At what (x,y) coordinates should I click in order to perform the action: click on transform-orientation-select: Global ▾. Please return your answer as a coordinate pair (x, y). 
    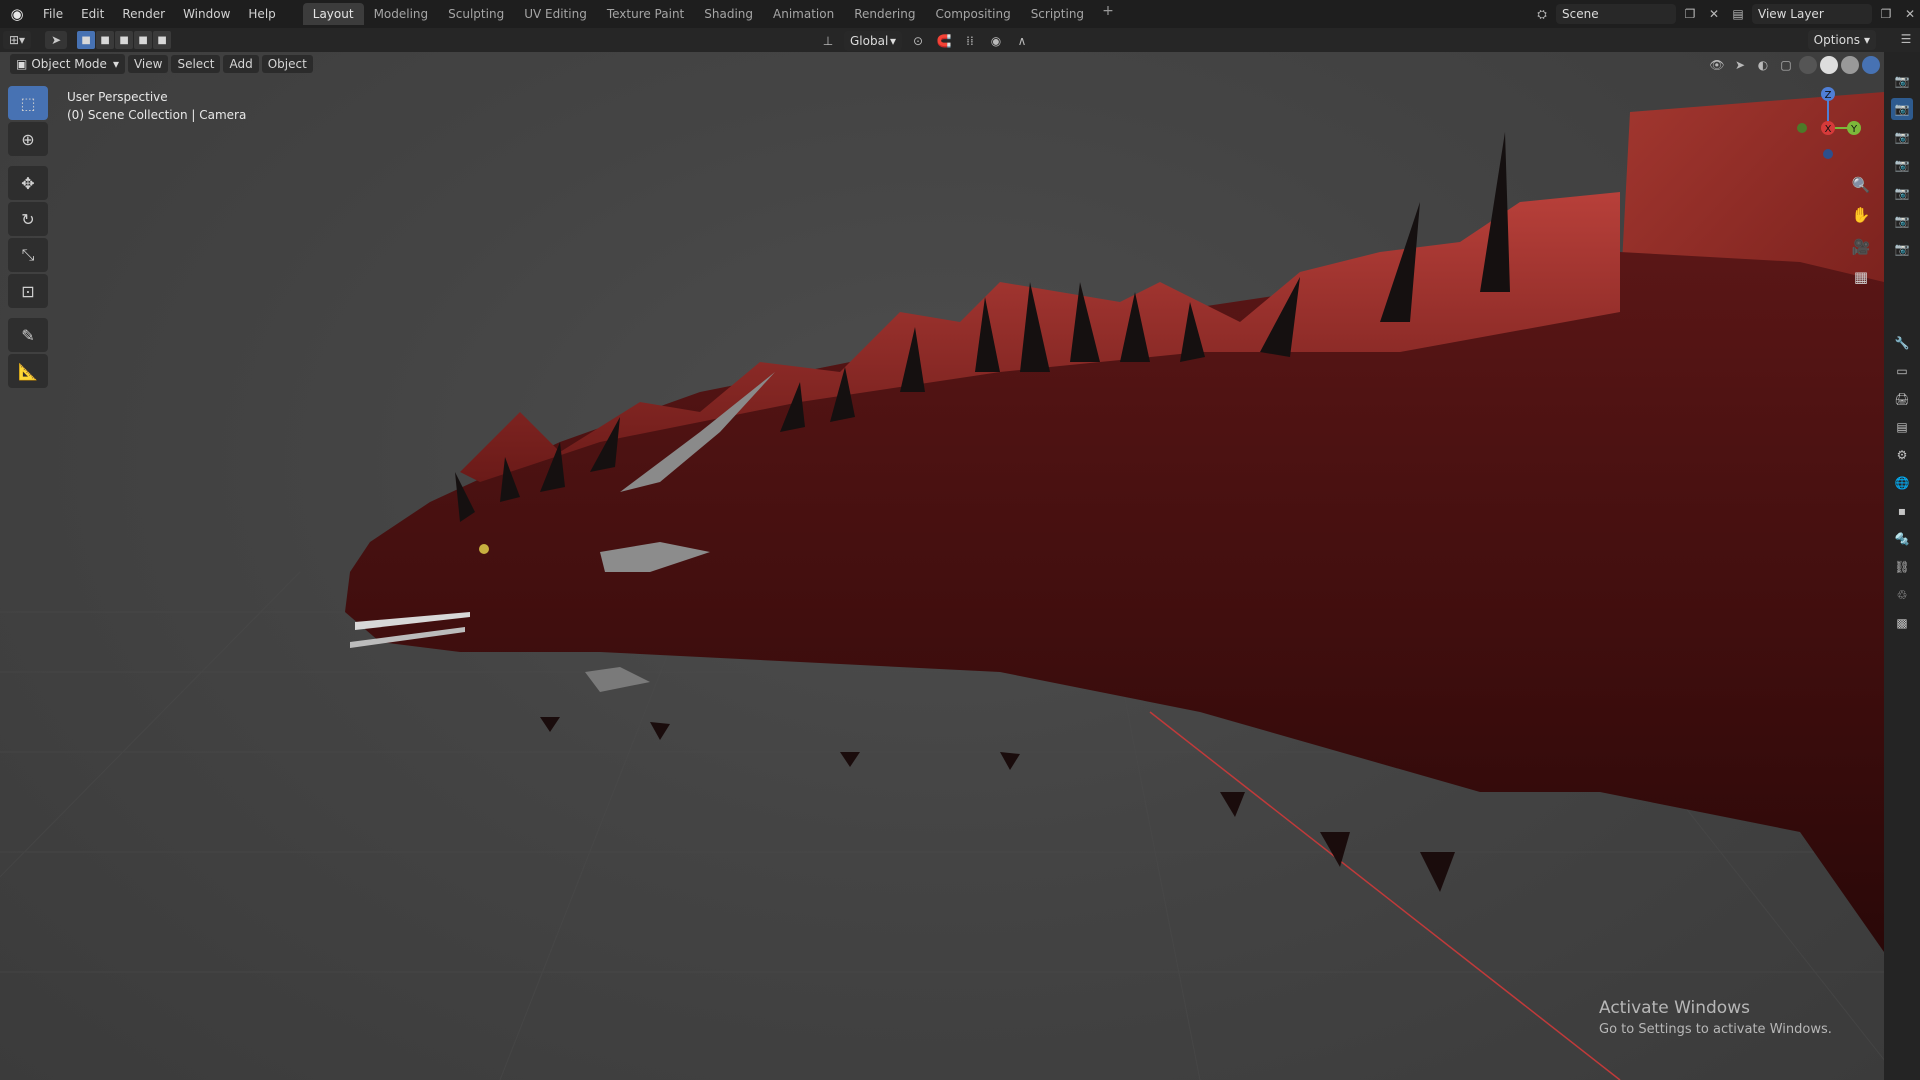
    Looking at the image, I should click on (873, 41).